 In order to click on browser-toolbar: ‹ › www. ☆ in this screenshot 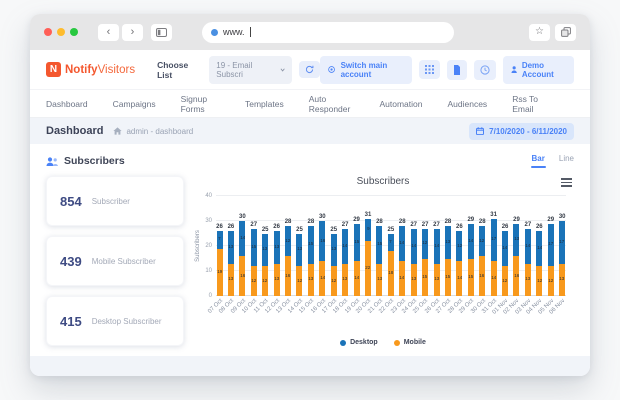, I will do `click(310, 32)`.